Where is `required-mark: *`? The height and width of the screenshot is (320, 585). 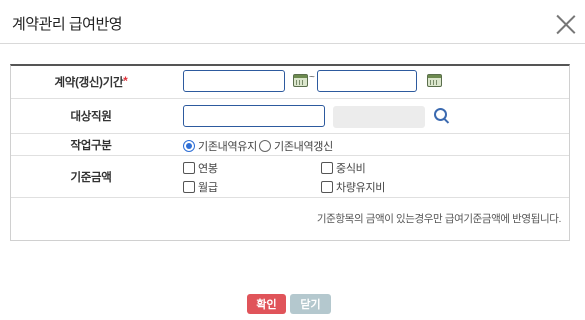 required-mark: * is located at coordinates (125, 82).